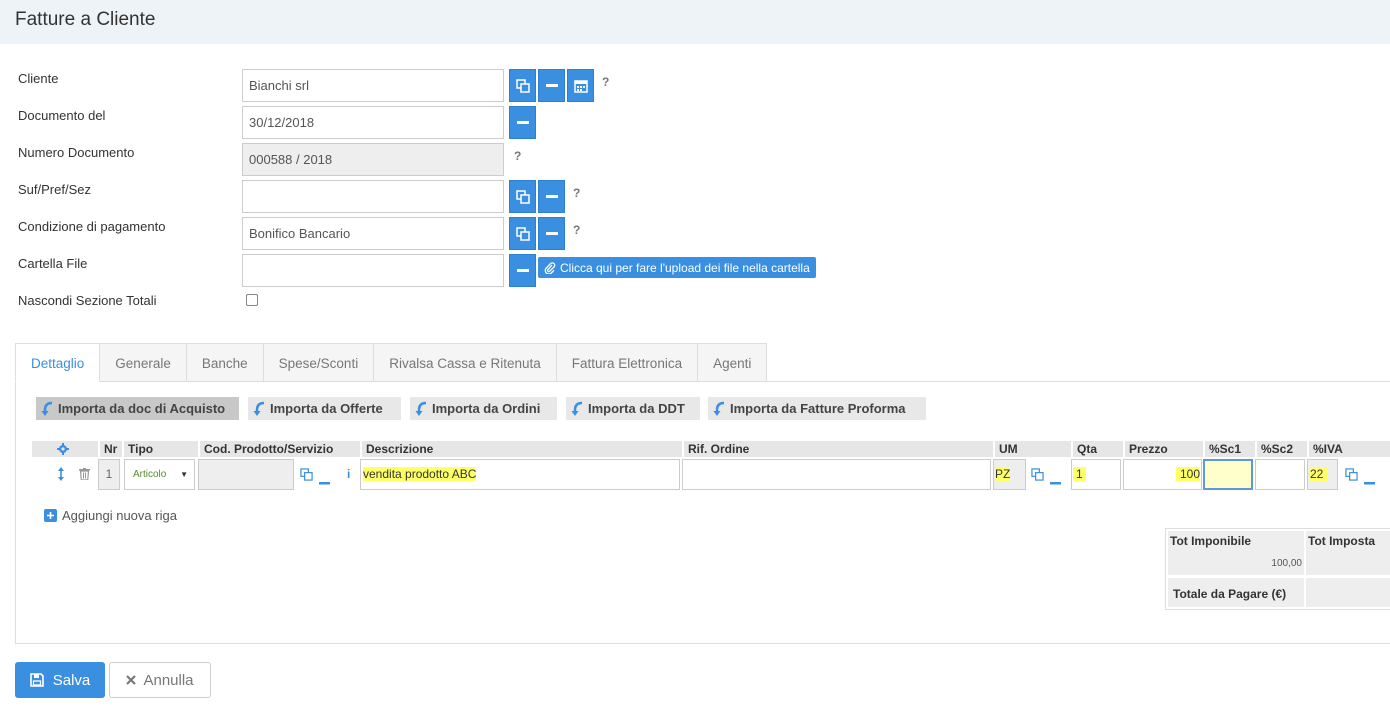 The height and width of the screenshot is (718, 1390). Describe the element at coordinates (373, 196) in the screenshot. I see `suf-input` at that location.